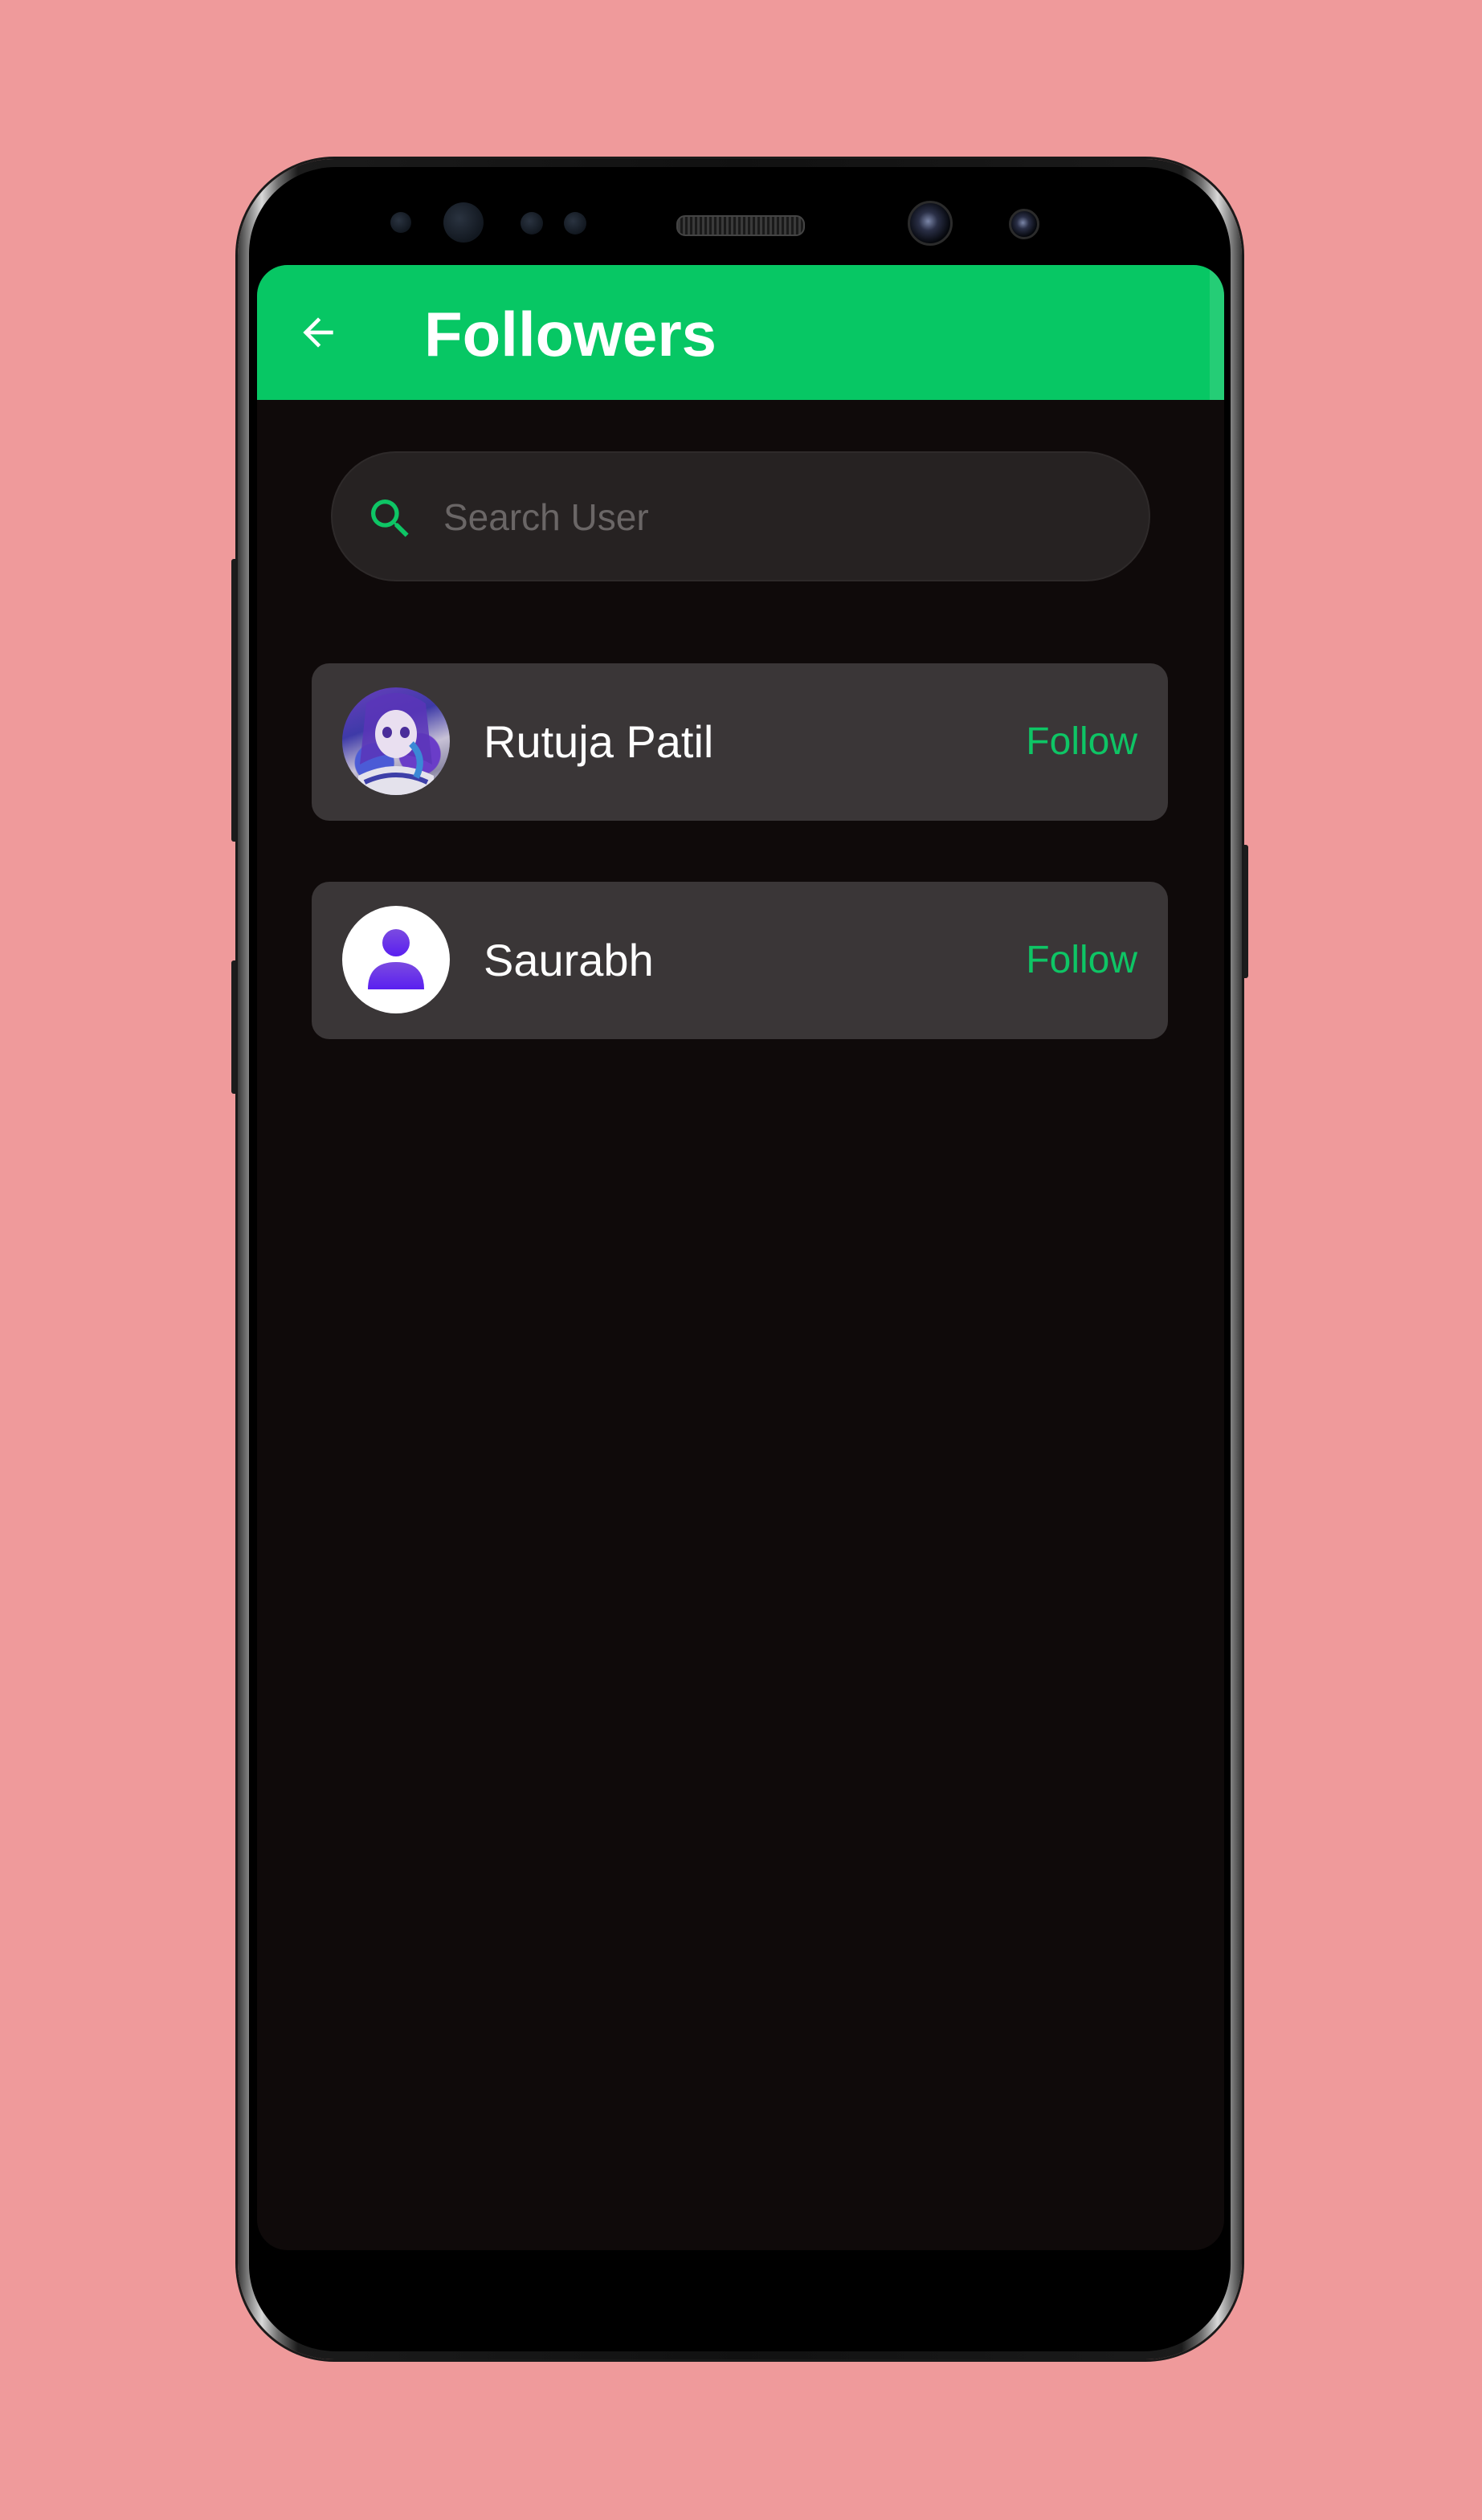 The height and width of the screenshot is (2520, 1482). I want to click on search-input, so click(780, 517).